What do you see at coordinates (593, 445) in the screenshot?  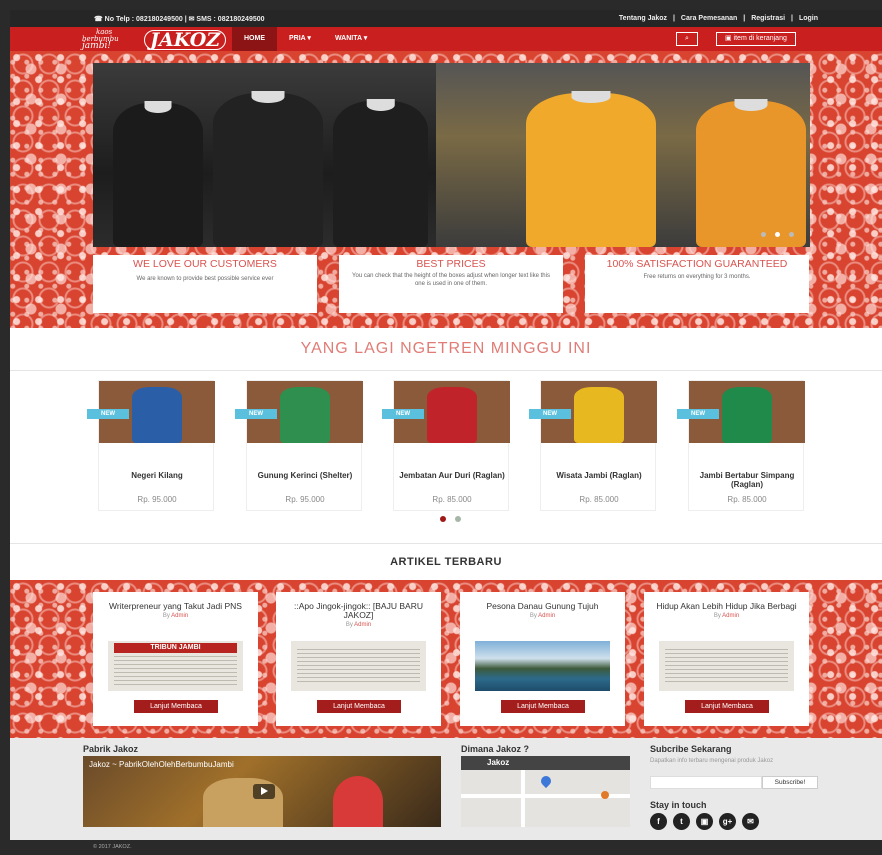 I see `product-card: NEW Wisata Jambi (Raglan) Rp. 85.000` at bounding box center [593, 445].